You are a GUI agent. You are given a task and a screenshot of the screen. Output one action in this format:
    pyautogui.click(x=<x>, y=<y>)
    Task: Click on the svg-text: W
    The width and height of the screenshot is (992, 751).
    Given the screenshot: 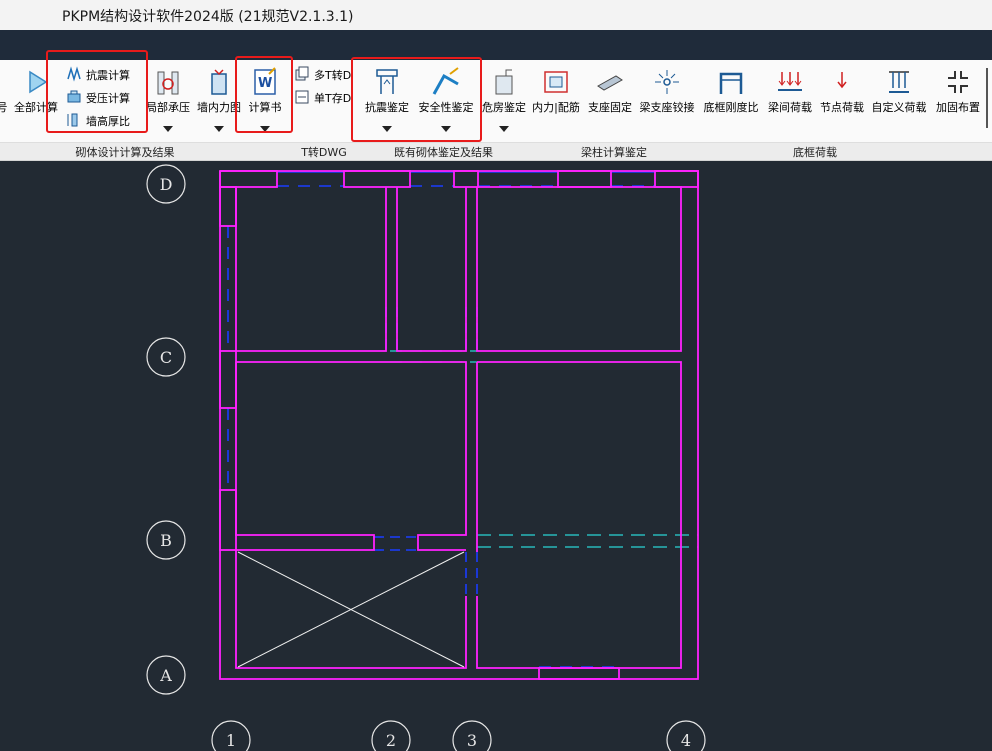 What is the action you would take?
    pyautogui.click(x=265, y=83)
    